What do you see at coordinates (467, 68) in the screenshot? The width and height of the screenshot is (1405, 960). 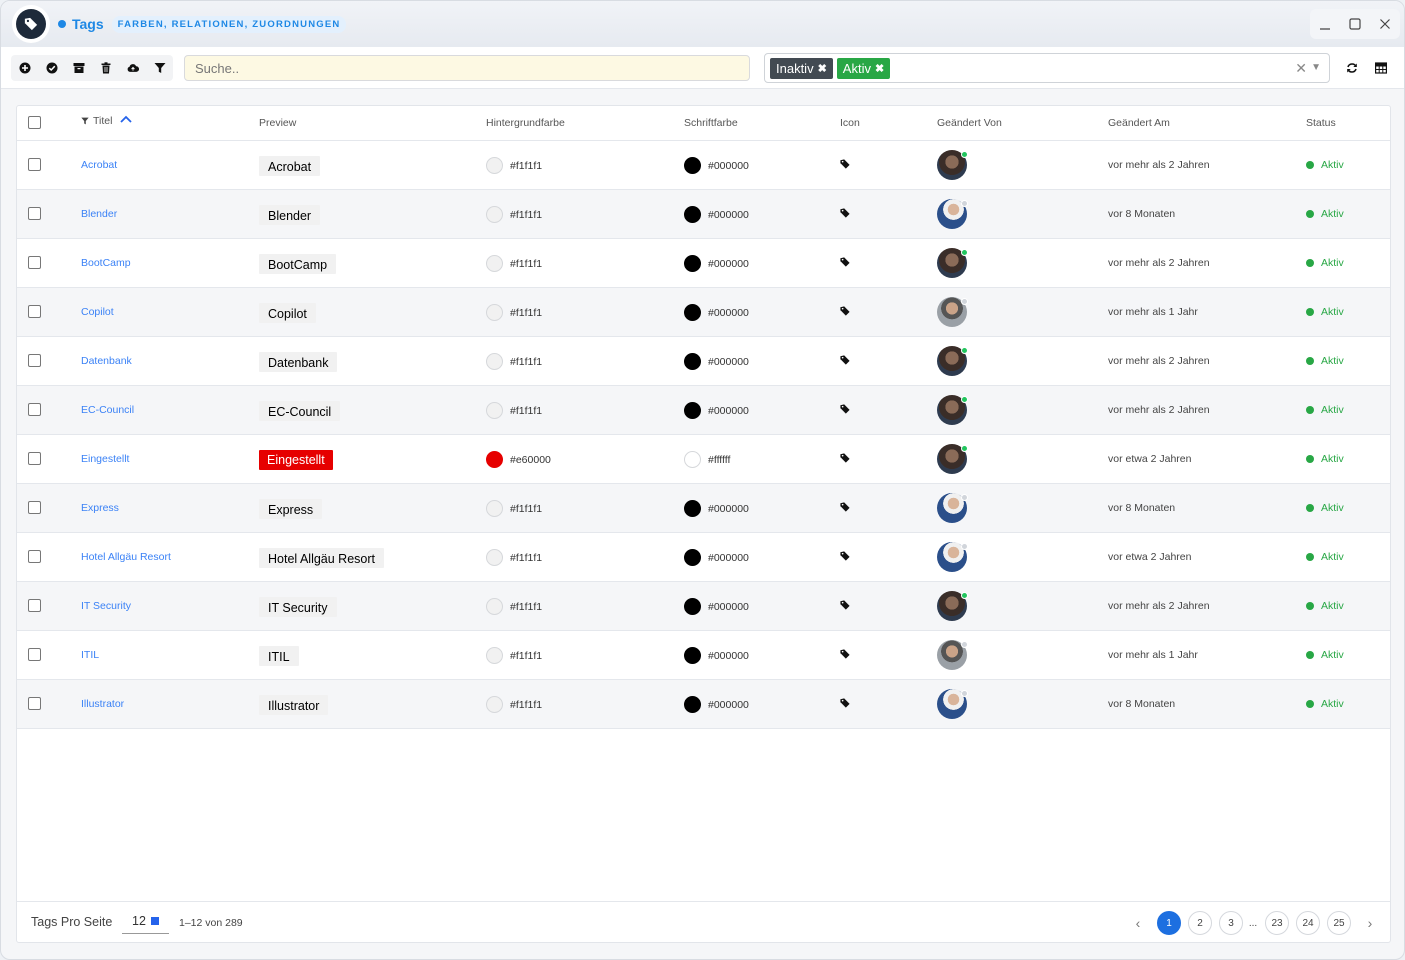 I see `search-input` at bounding box center [467, 68].